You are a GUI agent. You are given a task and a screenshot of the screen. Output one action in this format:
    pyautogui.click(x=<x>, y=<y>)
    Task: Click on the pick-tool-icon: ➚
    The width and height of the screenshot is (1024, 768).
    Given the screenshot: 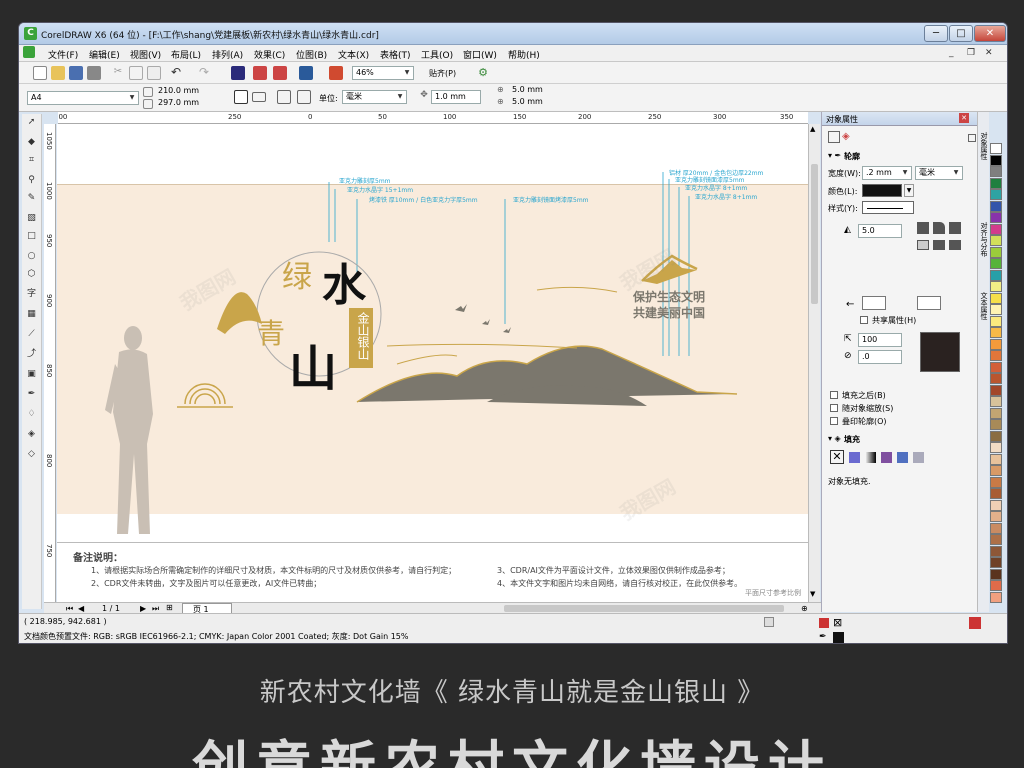 What is the action you would take?
    pyautogui.click(x=31, y=122)
    